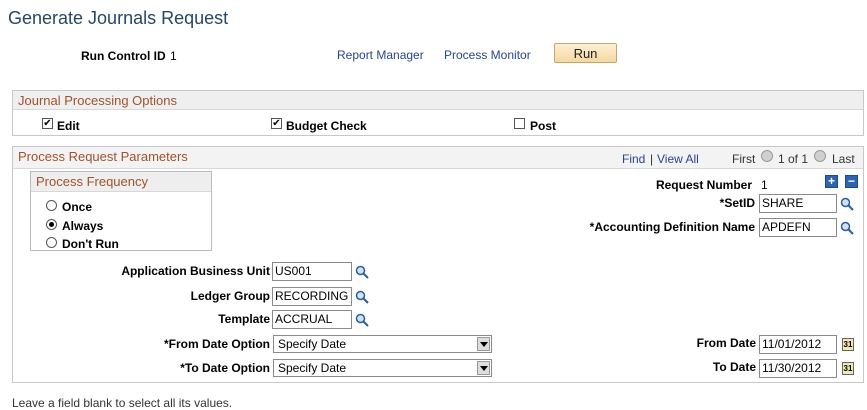 The height and width of the screenshot is (410, 867). What do you see at coordinates (118, 18) in the screenshot?
I see `page-title: Generate Journals Request` at bounding box center [118, 18].